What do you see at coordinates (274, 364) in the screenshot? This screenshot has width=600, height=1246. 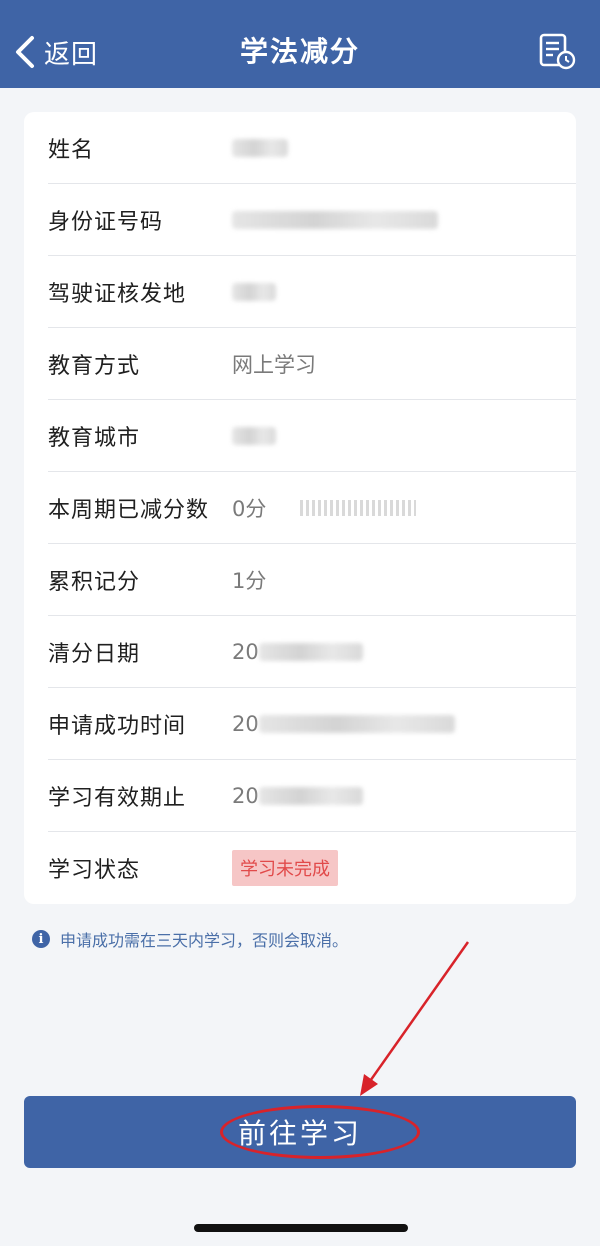 I see `edu-mode-value: 网上学习` at bounding box center [274, 364].